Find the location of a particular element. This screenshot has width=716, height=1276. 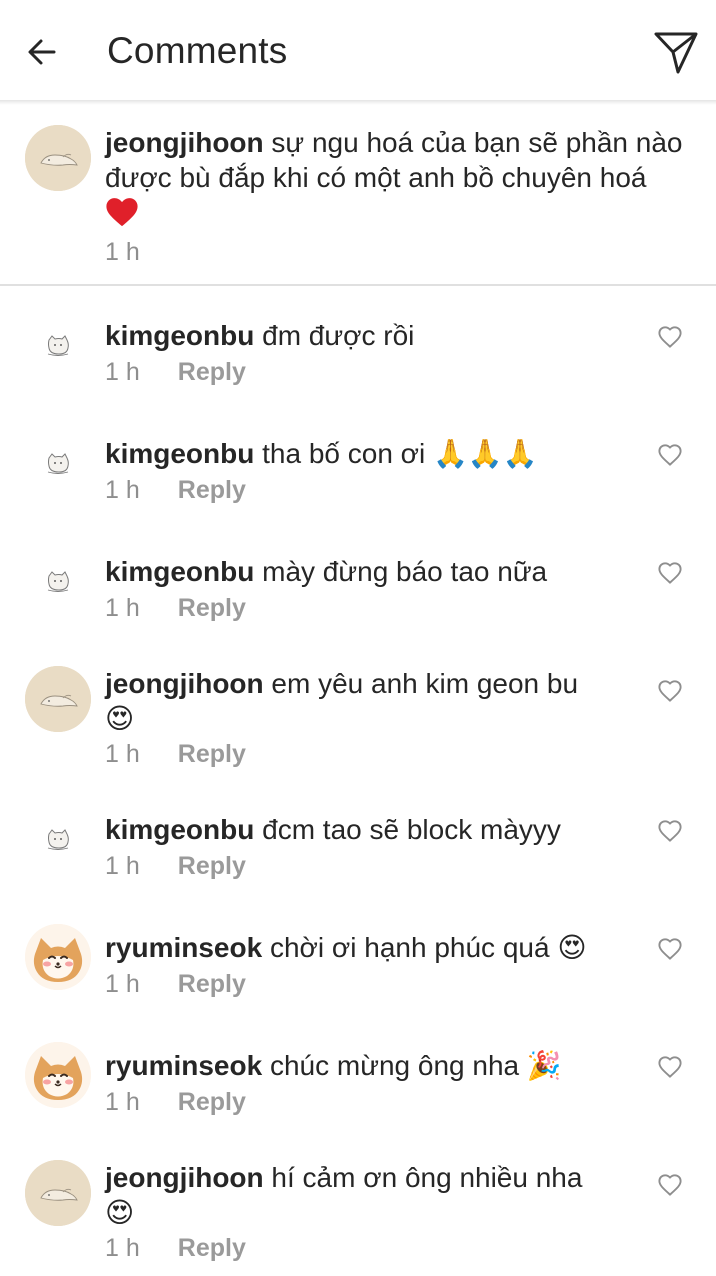

share-button is located at coordinates (676, 52).